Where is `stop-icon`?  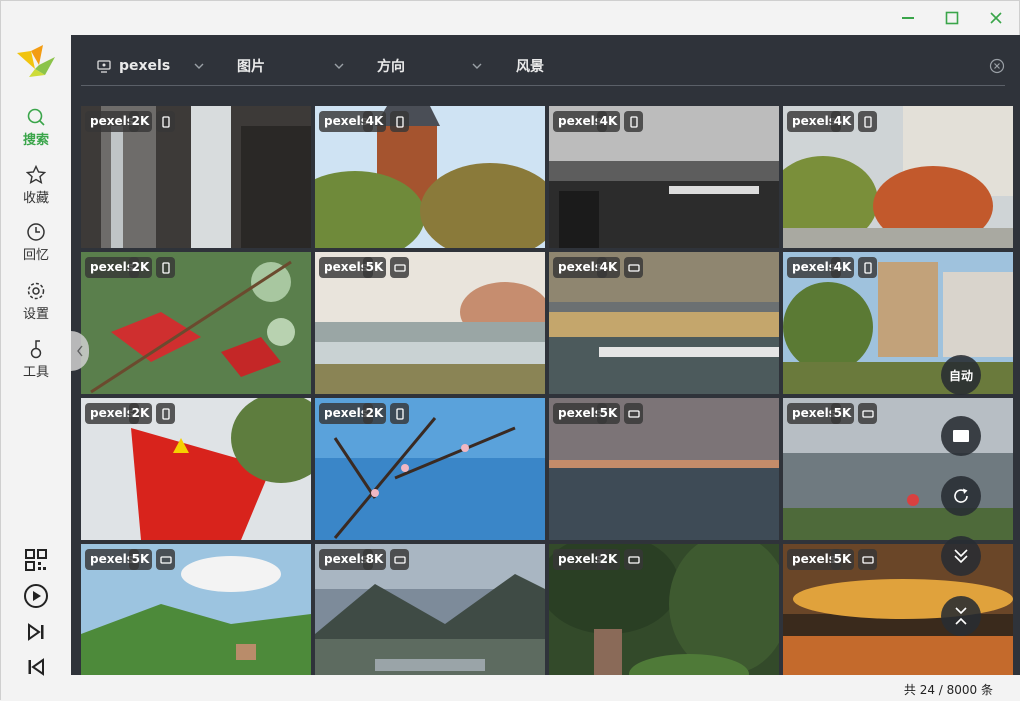
stop-icon is located at coordinates (961, 436).